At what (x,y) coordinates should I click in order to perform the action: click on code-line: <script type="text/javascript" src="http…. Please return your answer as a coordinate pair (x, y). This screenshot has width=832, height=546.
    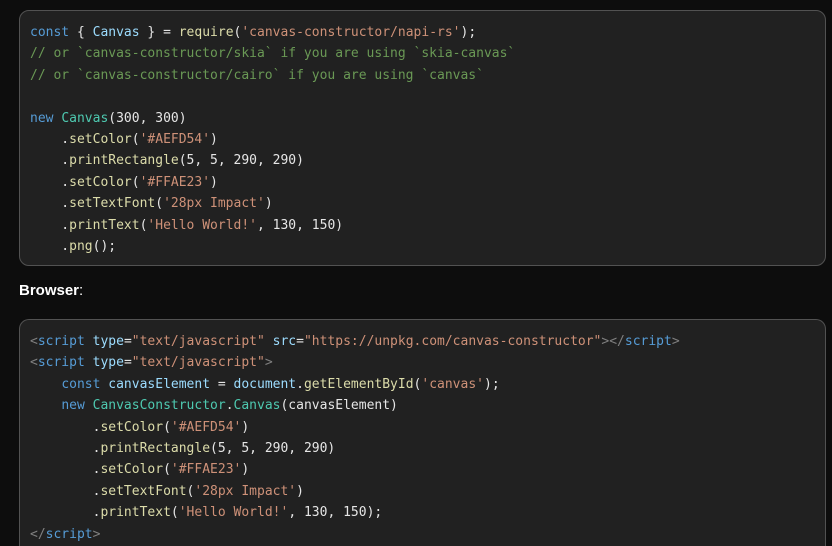
    Looking at the image, I should click on (427, 341).